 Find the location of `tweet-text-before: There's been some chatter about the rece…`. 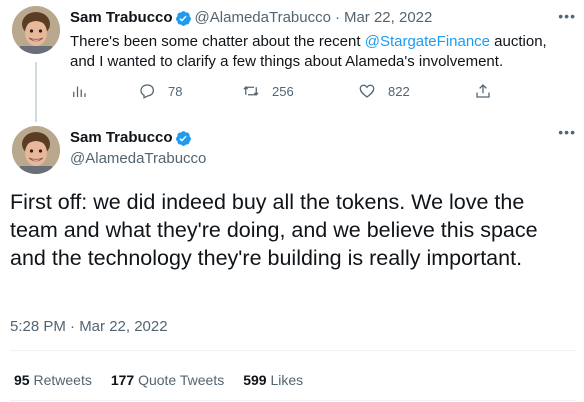

tweet-text-before: There's been some chatter about the rece… is located at coordinates (217, 41).